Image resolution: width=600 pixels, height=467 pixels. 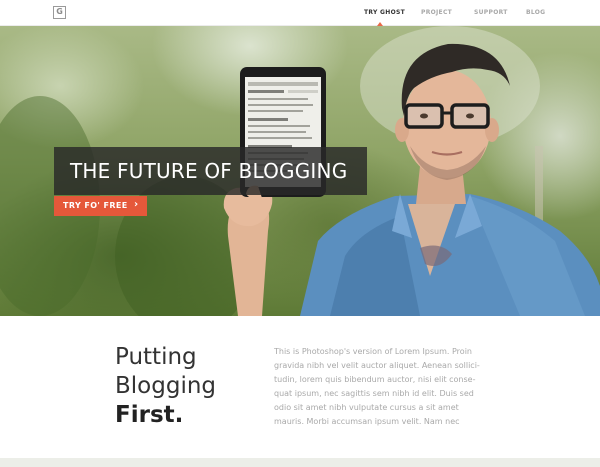 What do you see at coordinates (535, 12) in the screenshot?
I see `nav-item-blog: BLOG` at bounding box center [535, 12].